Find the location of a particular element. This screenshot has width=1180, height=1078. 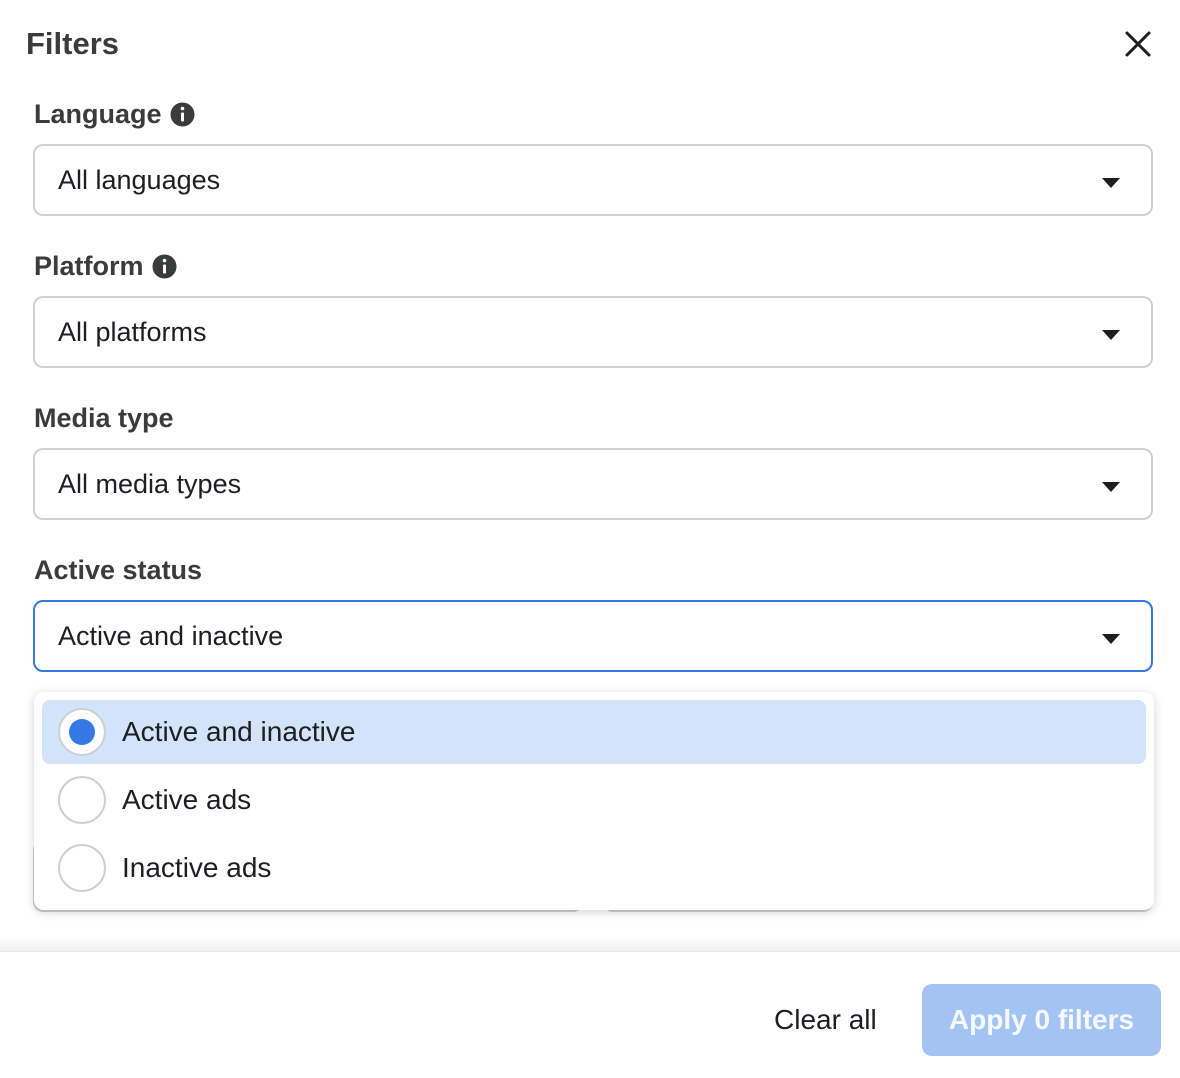

apply-filters-button: Apply 0 filters is located at coordinates (1041, 1020).